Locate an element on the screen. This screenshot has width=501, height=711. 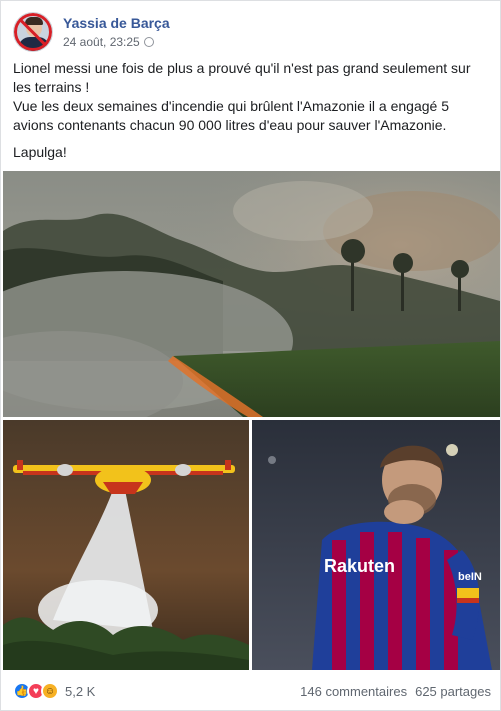
prohibited-icon is located at coordinates (33, 32).